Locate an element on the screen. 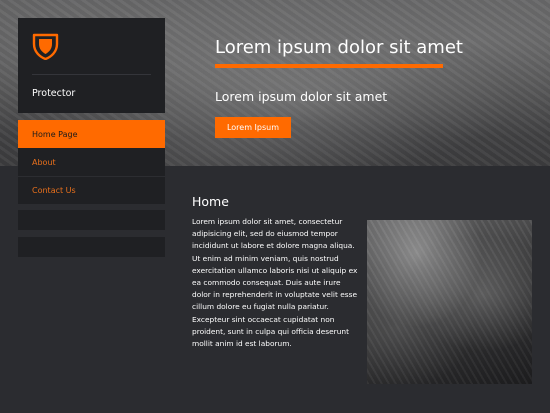 This screenshot has height=413, width=550. sidebar-item-about: About is located at coordinates (91, 162).